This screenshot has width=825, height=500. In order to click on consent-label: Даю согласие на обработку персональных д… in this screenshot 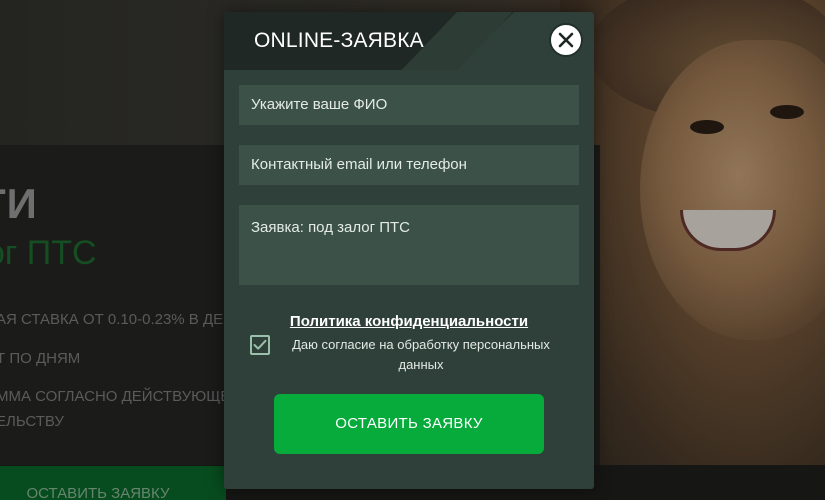, I will do `click(421, 354)`.